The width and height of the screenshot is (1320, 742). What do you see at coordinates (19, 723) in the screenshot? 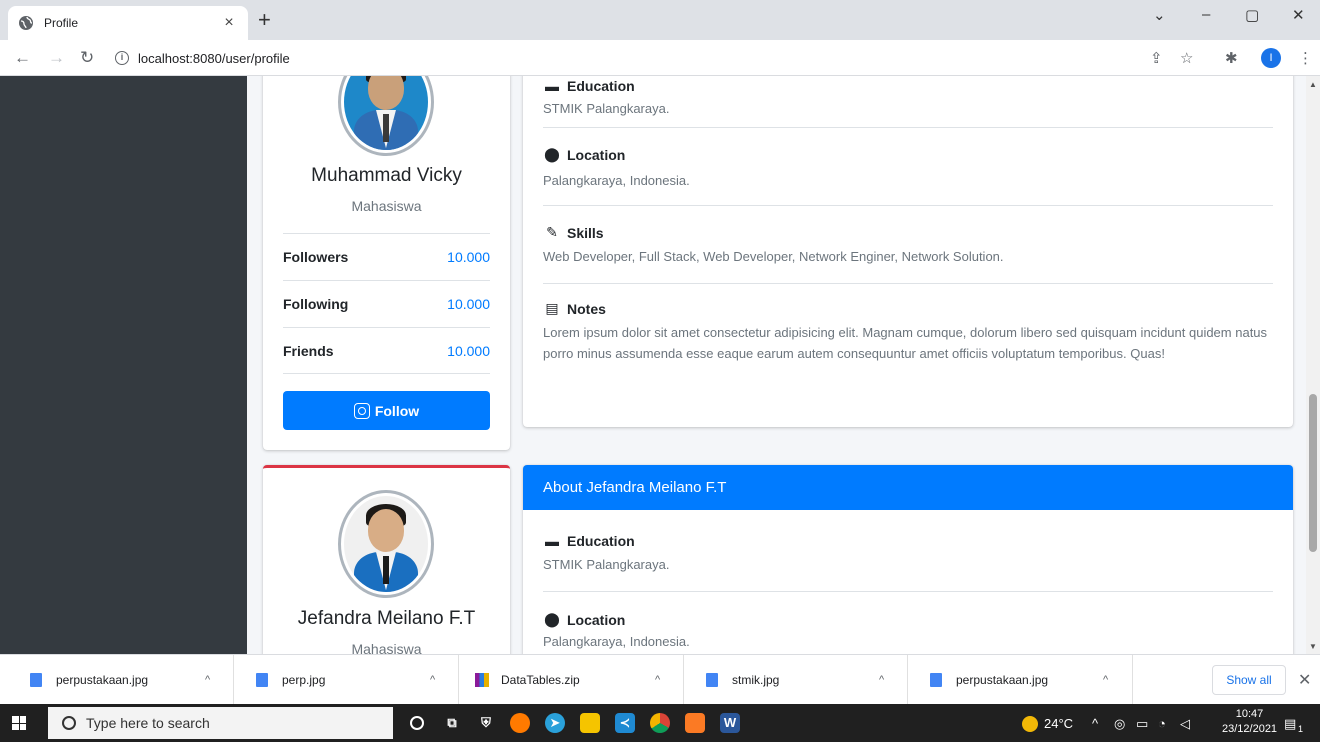
I see `windows-start-icon` at bounding box center [19, 723].